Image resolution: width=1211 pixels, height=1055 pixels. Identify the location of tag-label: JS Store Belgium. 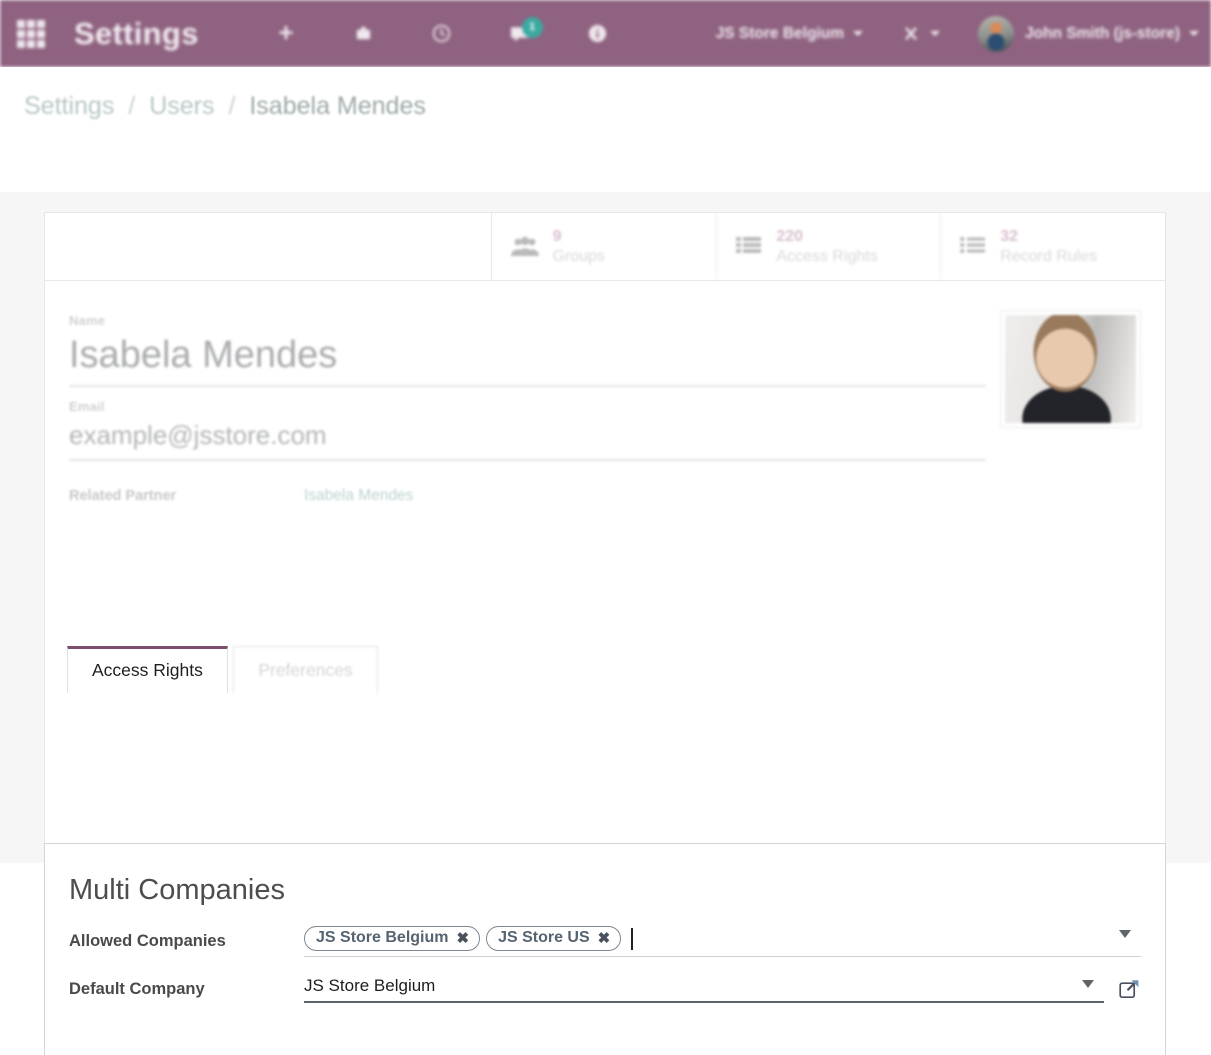
(382, 937).